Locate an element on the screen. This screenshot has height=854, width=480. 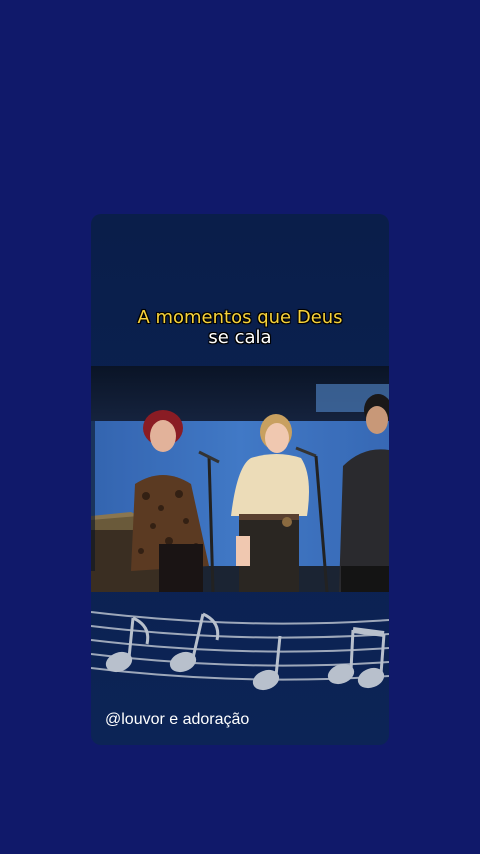
caption-line-1: A momentos que Deus is located at coordinates (240, 317).